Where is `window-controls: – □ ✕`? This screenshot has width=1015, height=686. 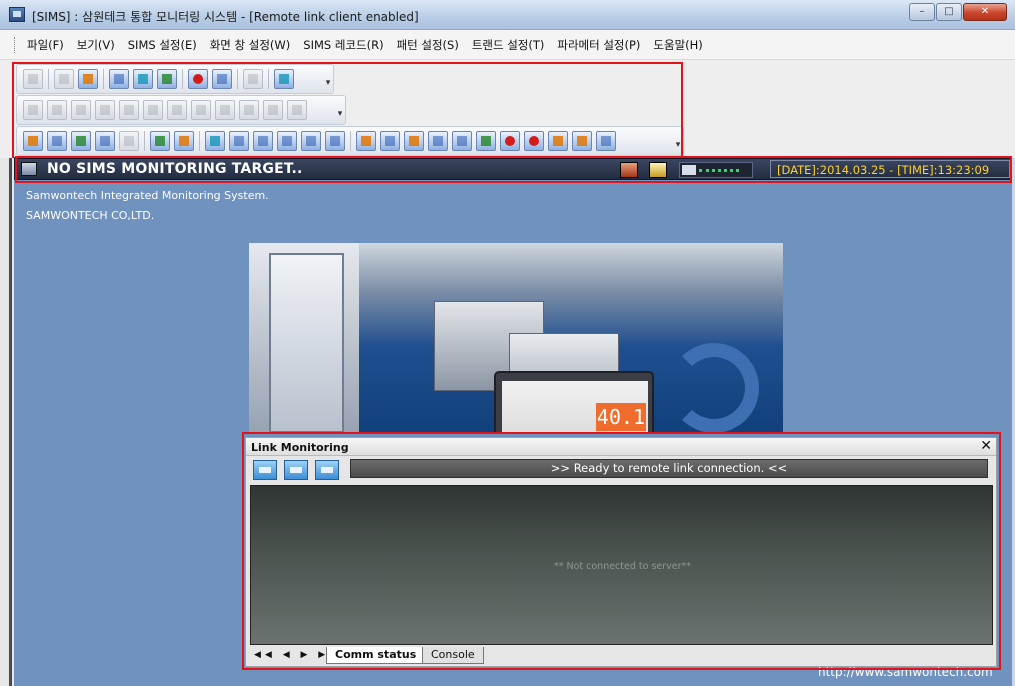 window-controls: – □ ✕ is located at coordinates (957, 12).